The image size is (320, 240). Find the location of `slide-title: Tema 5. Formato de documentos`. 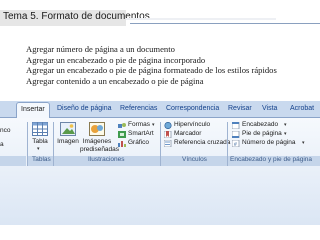

slide-title: Tema 5. Formato de documentos is located at coordinates (76, 16).